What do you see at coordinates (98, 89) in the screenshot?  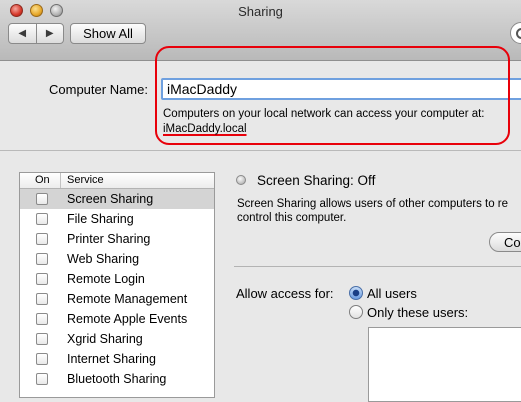 I see `computer-name-label: Computer Name:` at bounding box center [98, 89].